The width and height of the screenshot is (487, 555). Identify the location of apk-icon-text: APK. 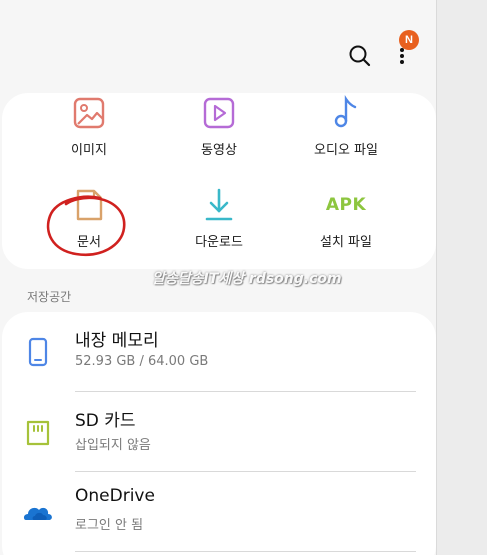
(346, 205).